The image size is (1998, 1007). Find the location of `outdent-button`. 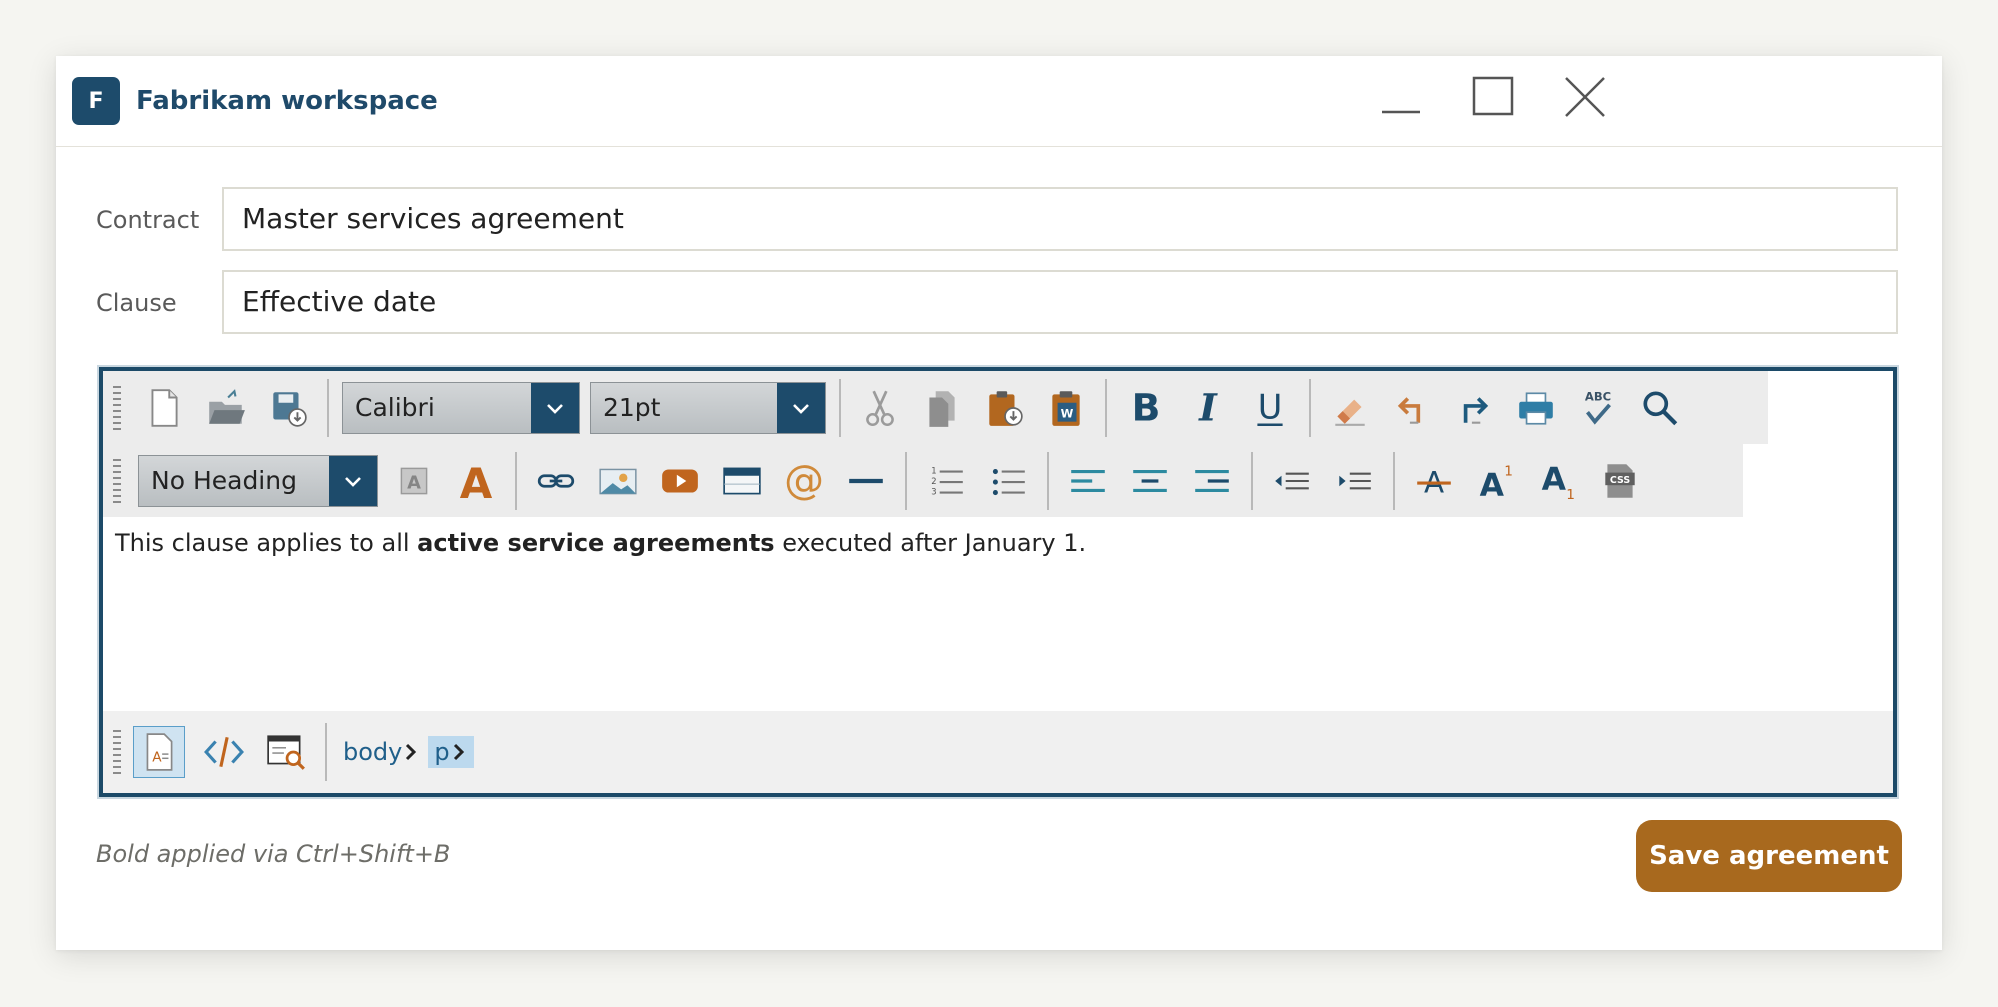

outdent-button is located at coordinates (1292, 481).